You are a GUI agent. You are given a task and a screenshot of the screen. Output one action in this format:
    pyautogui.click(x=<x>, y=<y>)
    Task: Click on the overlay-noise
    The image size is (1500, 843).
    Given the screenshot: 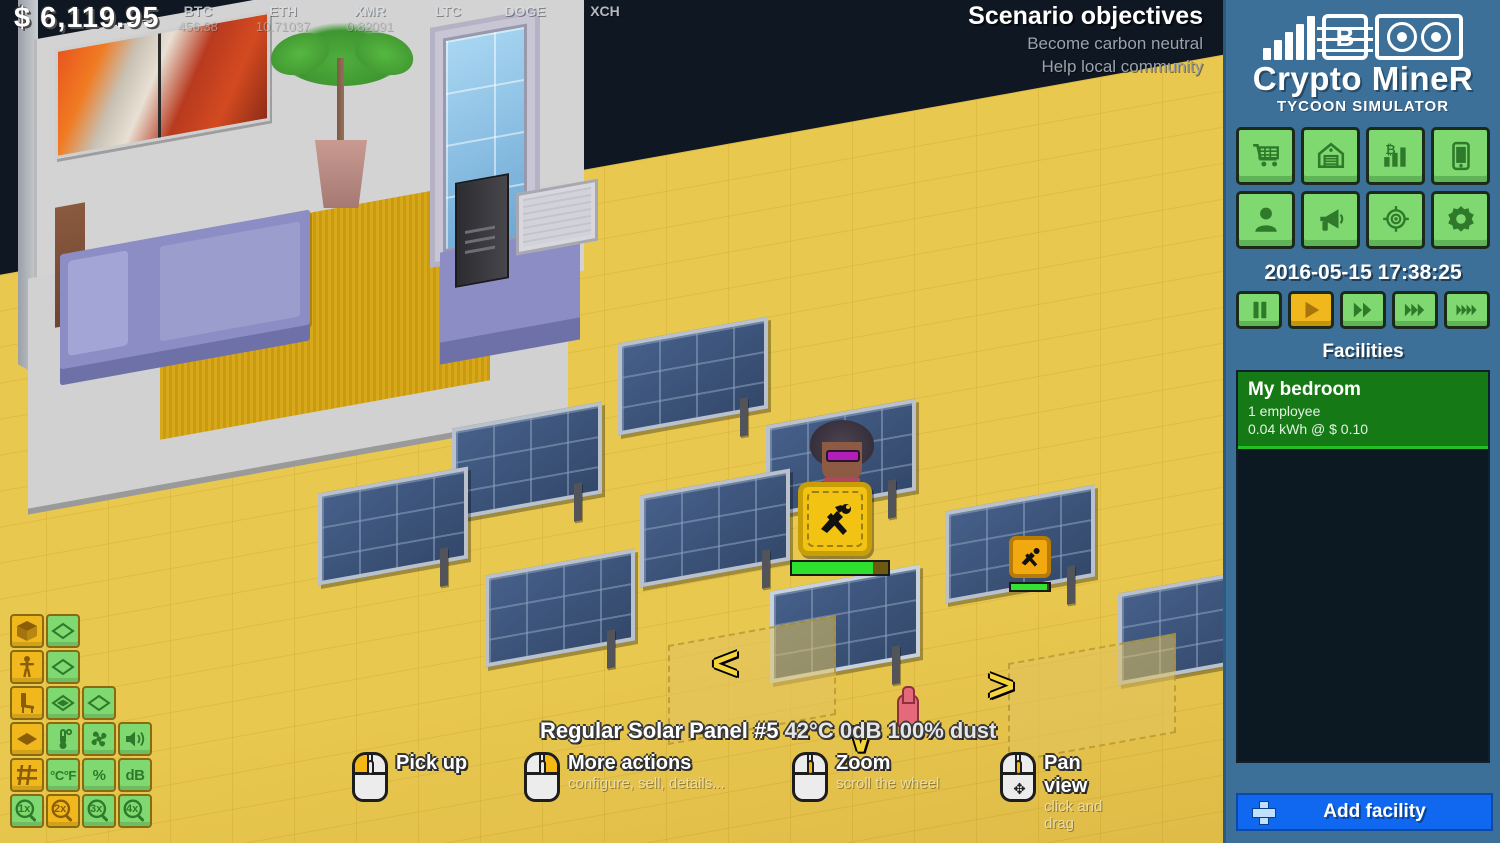 What is the action you would take?
    pyautogui.click(x=135, y=739)
    